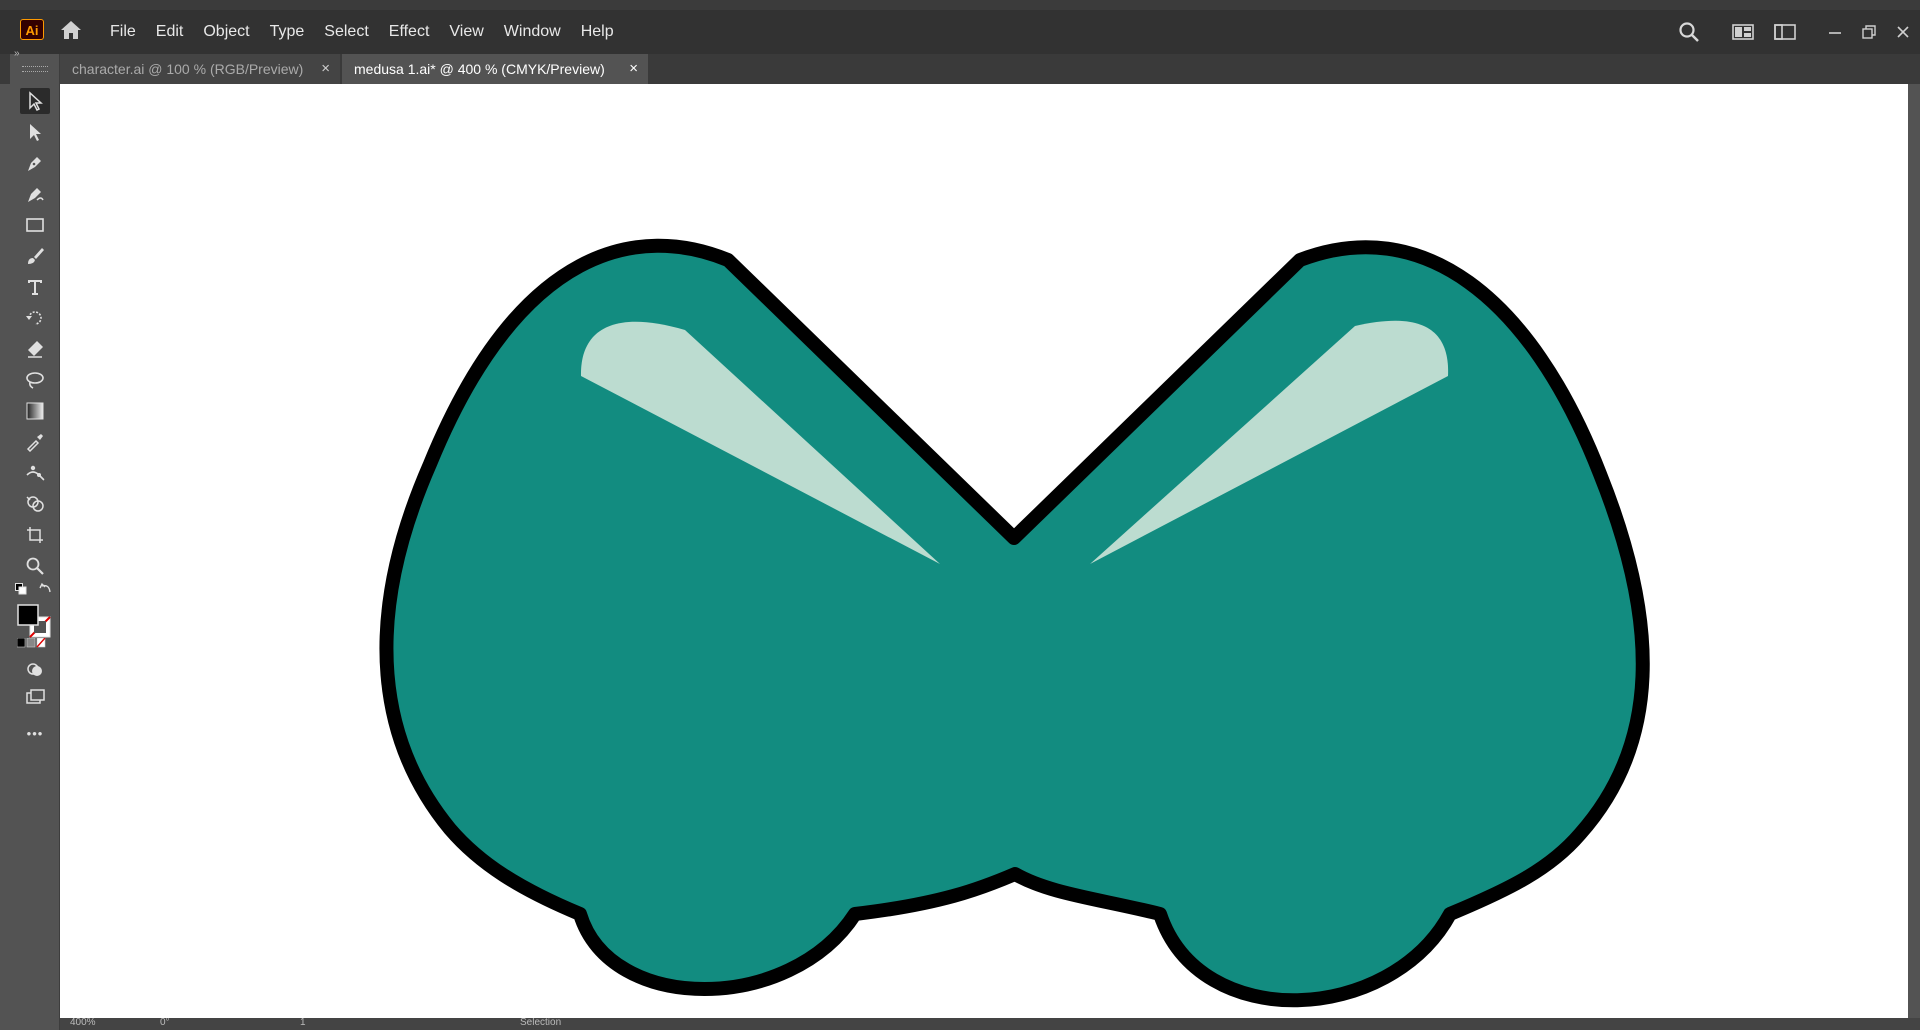 Image resolution: width=1920 pixels, height=1030 pixels. What do you see at coordinates (123, 32) in the screenshot?
I see `menu-file: File` at bounding box center [123, 32].